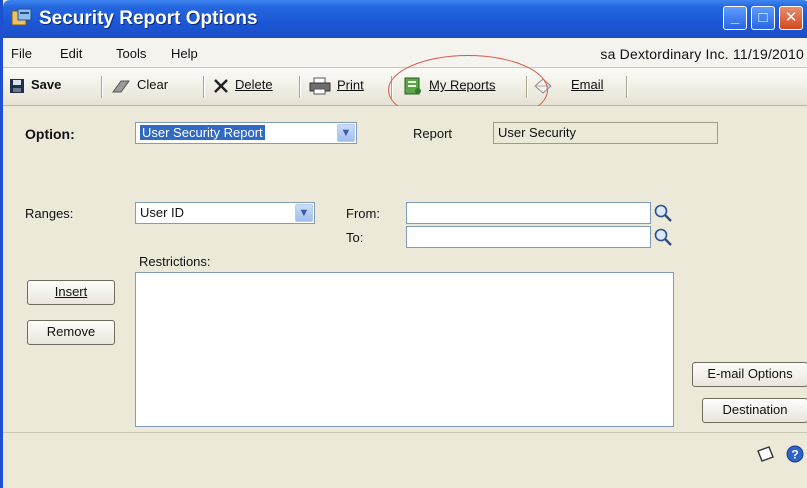 This screenshot has height=488, width=807. What do you see at coordinates (336, 86) in the screenshot?
I see `print-button: Print` at bounding box center [336, 86].